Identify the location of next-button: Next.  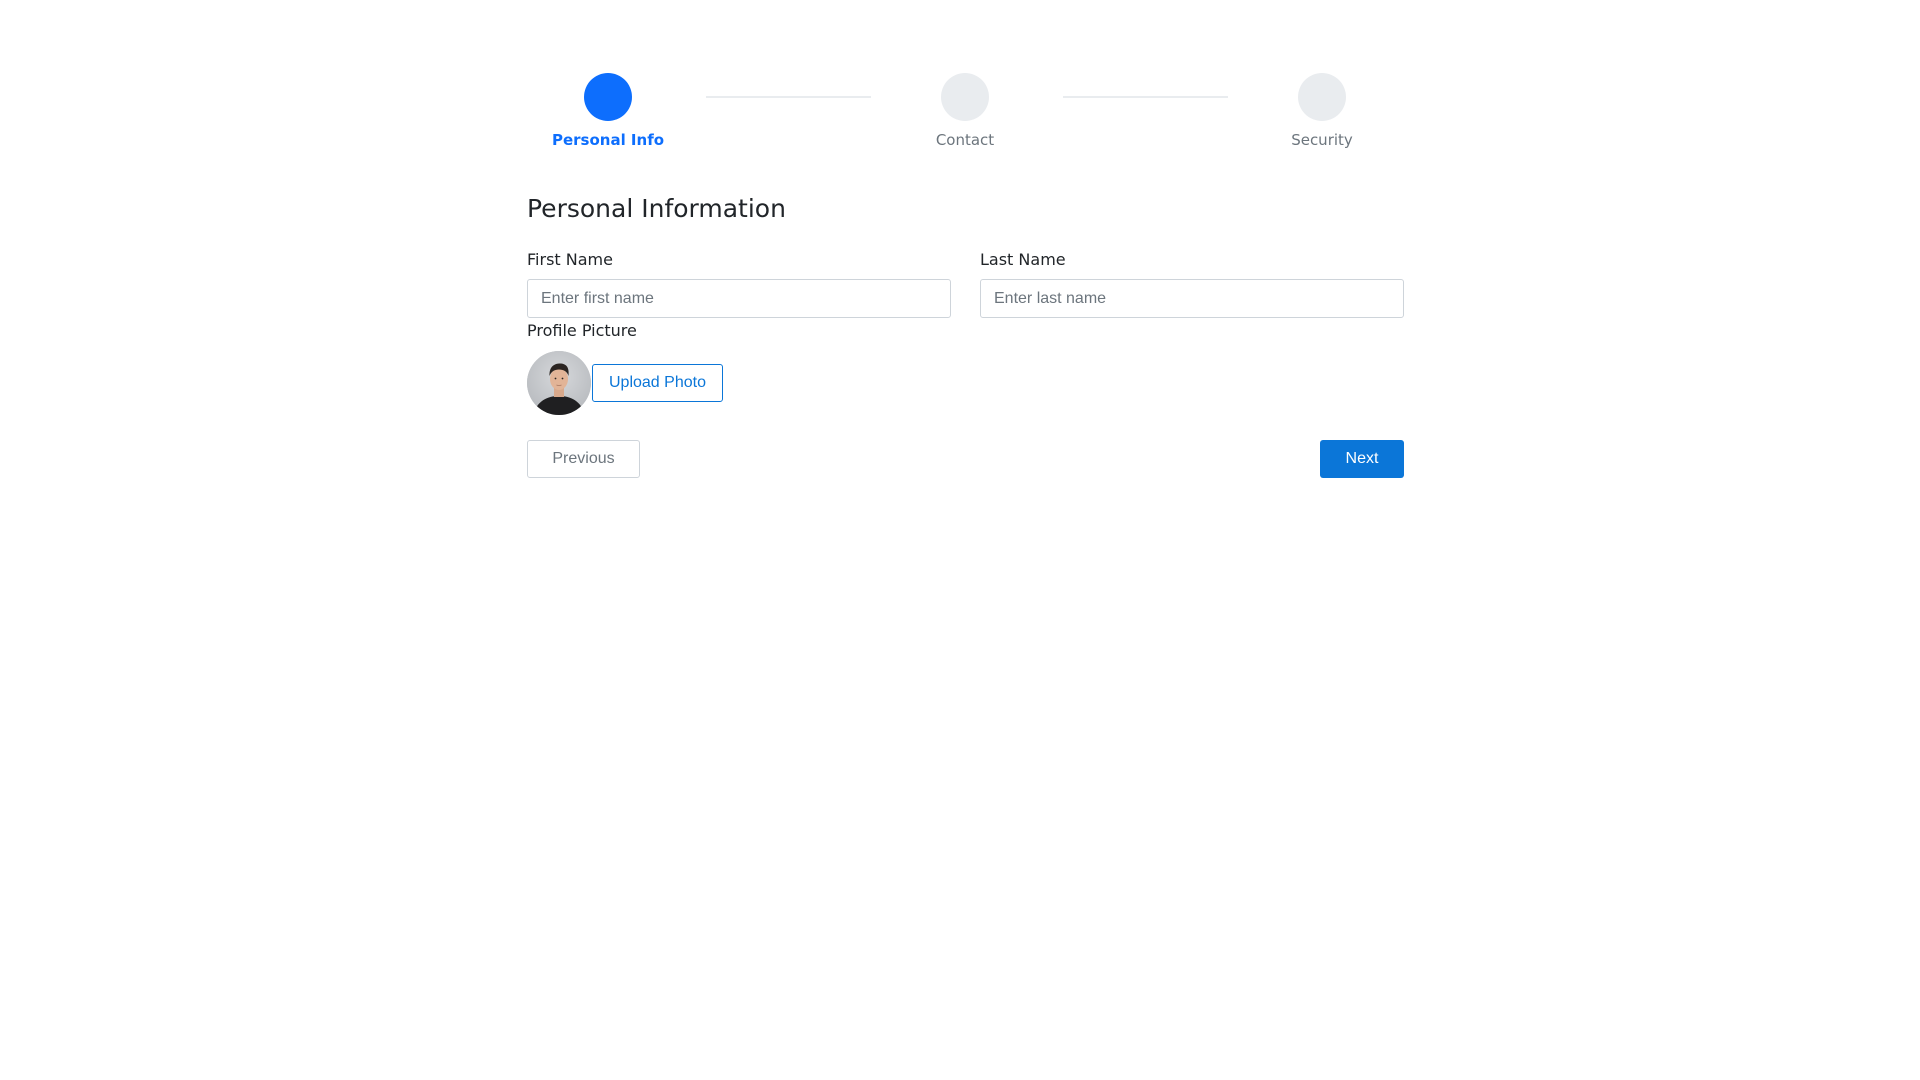
(1362, 459).